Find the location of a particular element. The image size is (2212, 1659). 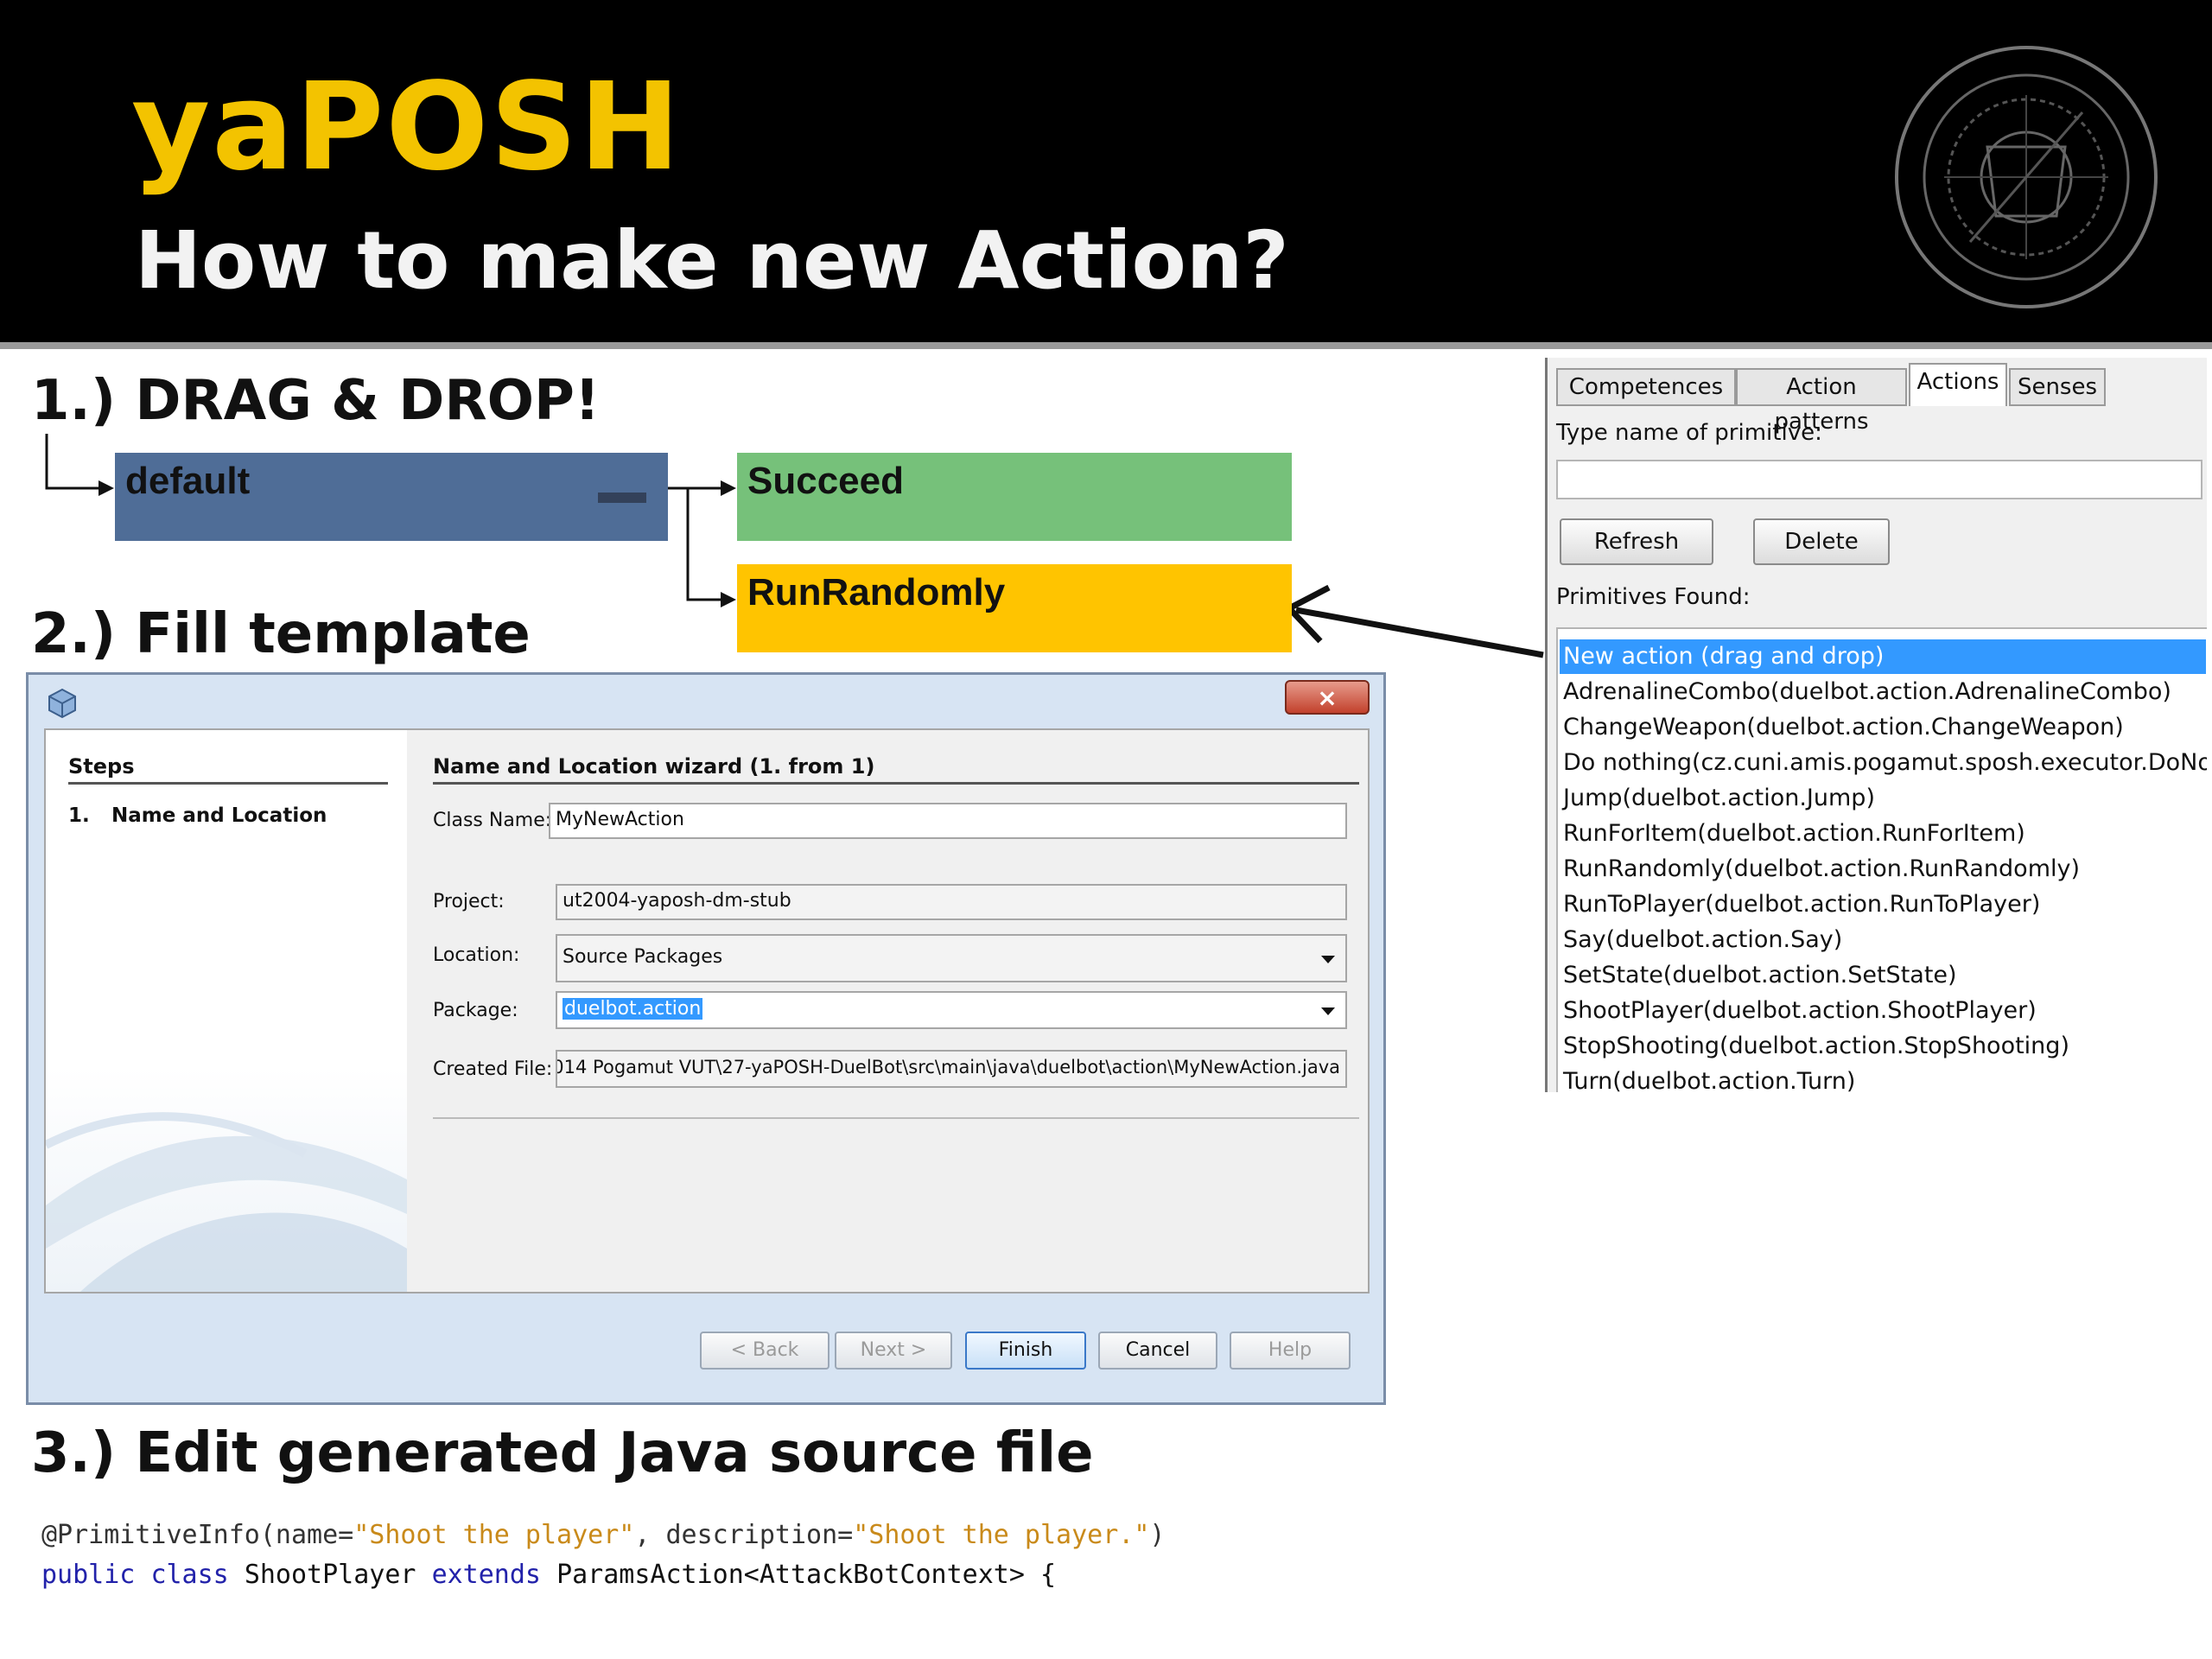

location-label: Location: is located at coordinates (477, 955).